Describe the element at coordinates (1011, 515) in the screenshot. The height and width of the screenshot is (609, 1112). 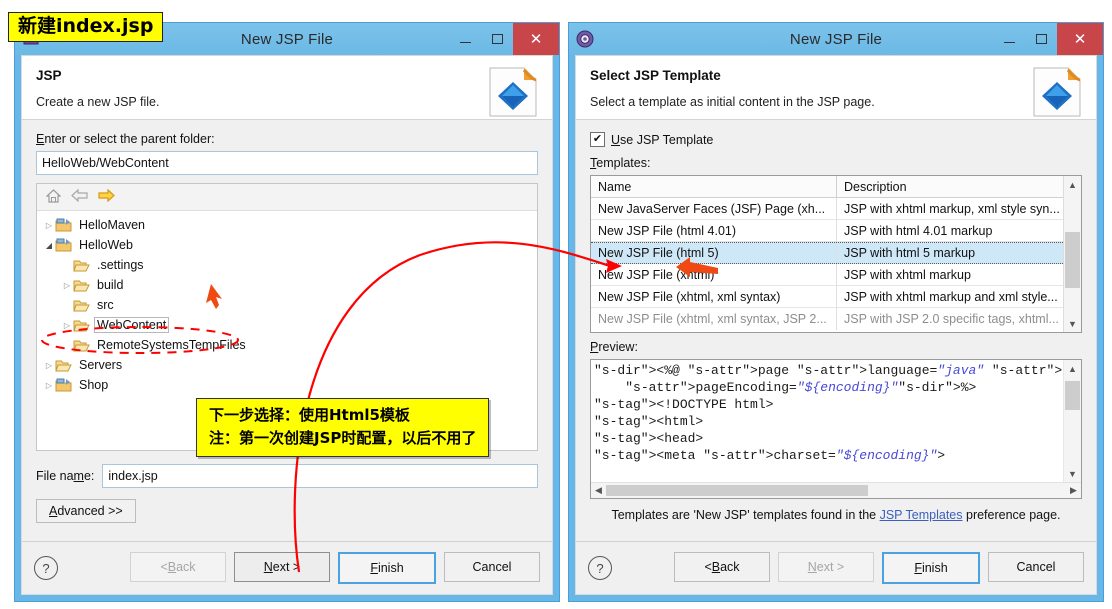
I see `footnote-after: preference page.` at that location.